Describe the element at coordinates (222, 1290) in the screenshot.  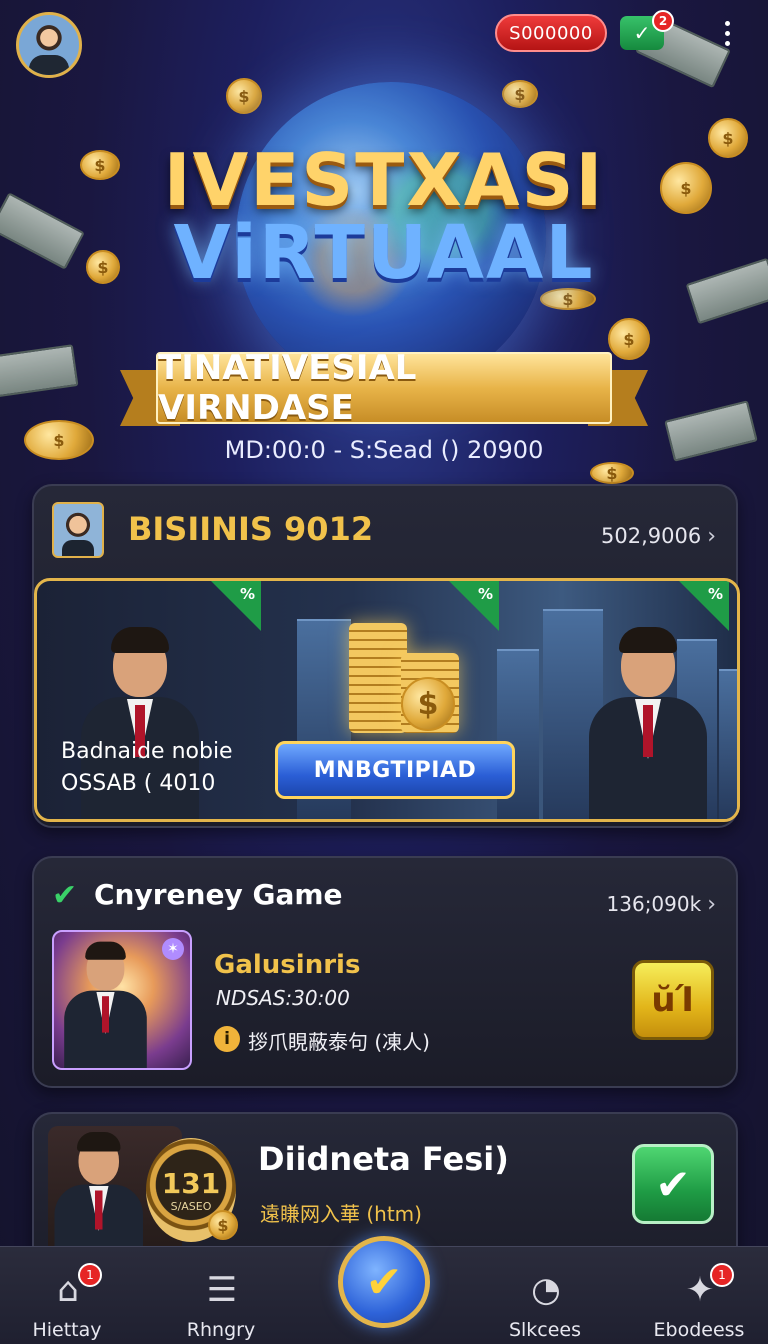
I see `document-icon: ☰` at that location.